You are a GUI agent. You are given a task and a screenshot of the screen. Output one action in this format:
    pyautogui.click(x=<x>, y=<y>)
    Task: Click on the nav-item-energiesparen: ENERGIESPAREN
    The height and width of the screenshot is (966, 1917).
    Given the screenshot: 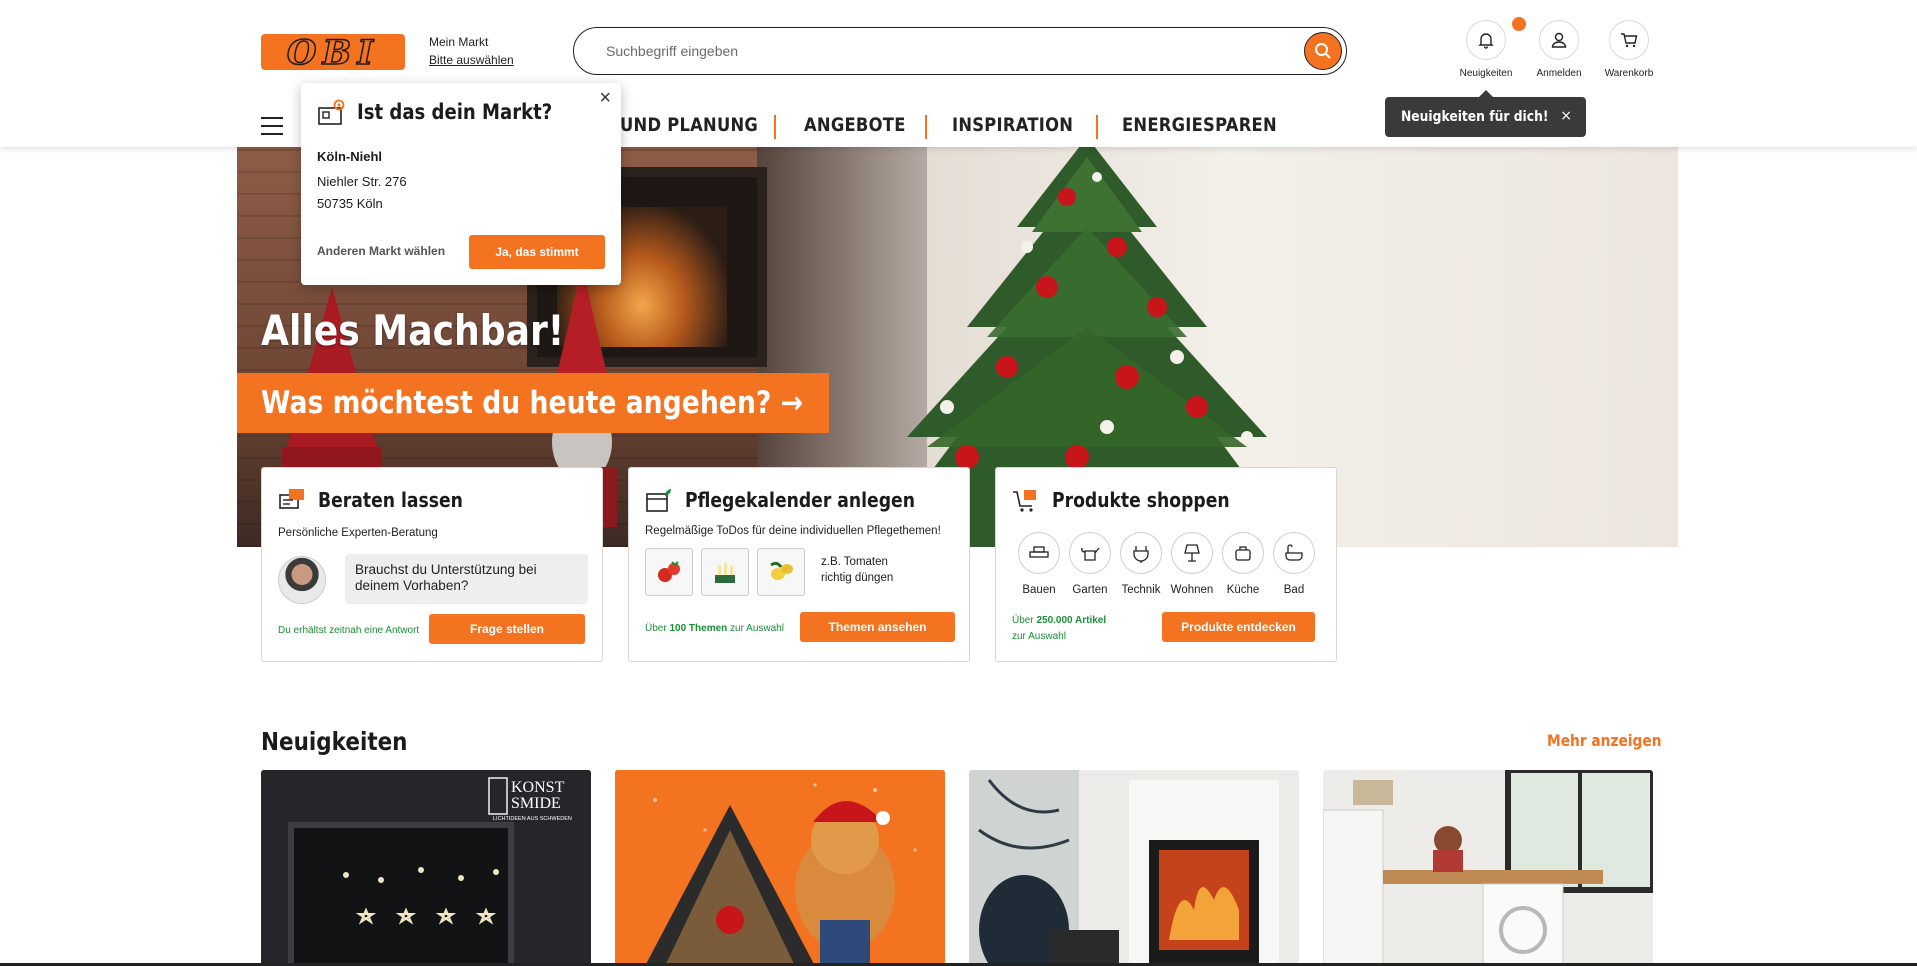 What is the action you would take?
    pyautogui.click(x=1199, y=125)
    